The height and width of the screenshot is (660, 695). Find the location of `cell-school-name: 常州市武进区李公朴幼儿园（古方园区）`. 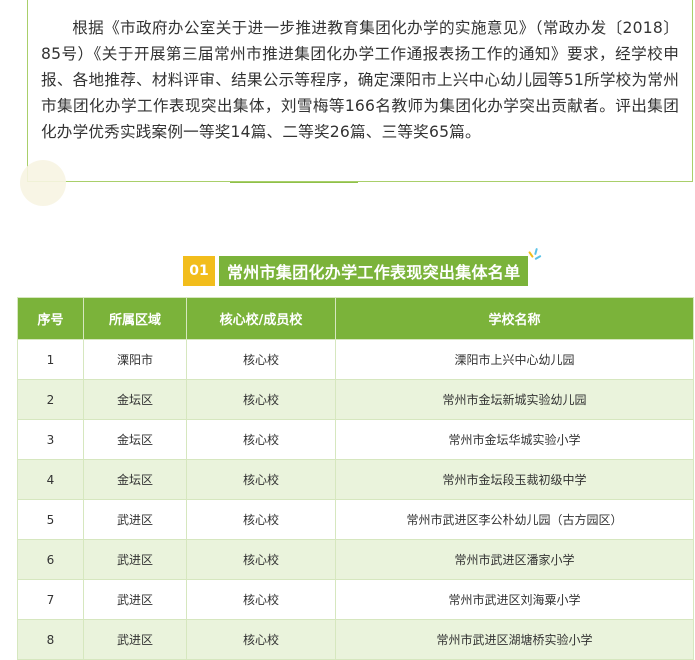

cell-school-name: 常州市武进区李公朴幼儿园（古方园区） is located at coordinates (514, 519).